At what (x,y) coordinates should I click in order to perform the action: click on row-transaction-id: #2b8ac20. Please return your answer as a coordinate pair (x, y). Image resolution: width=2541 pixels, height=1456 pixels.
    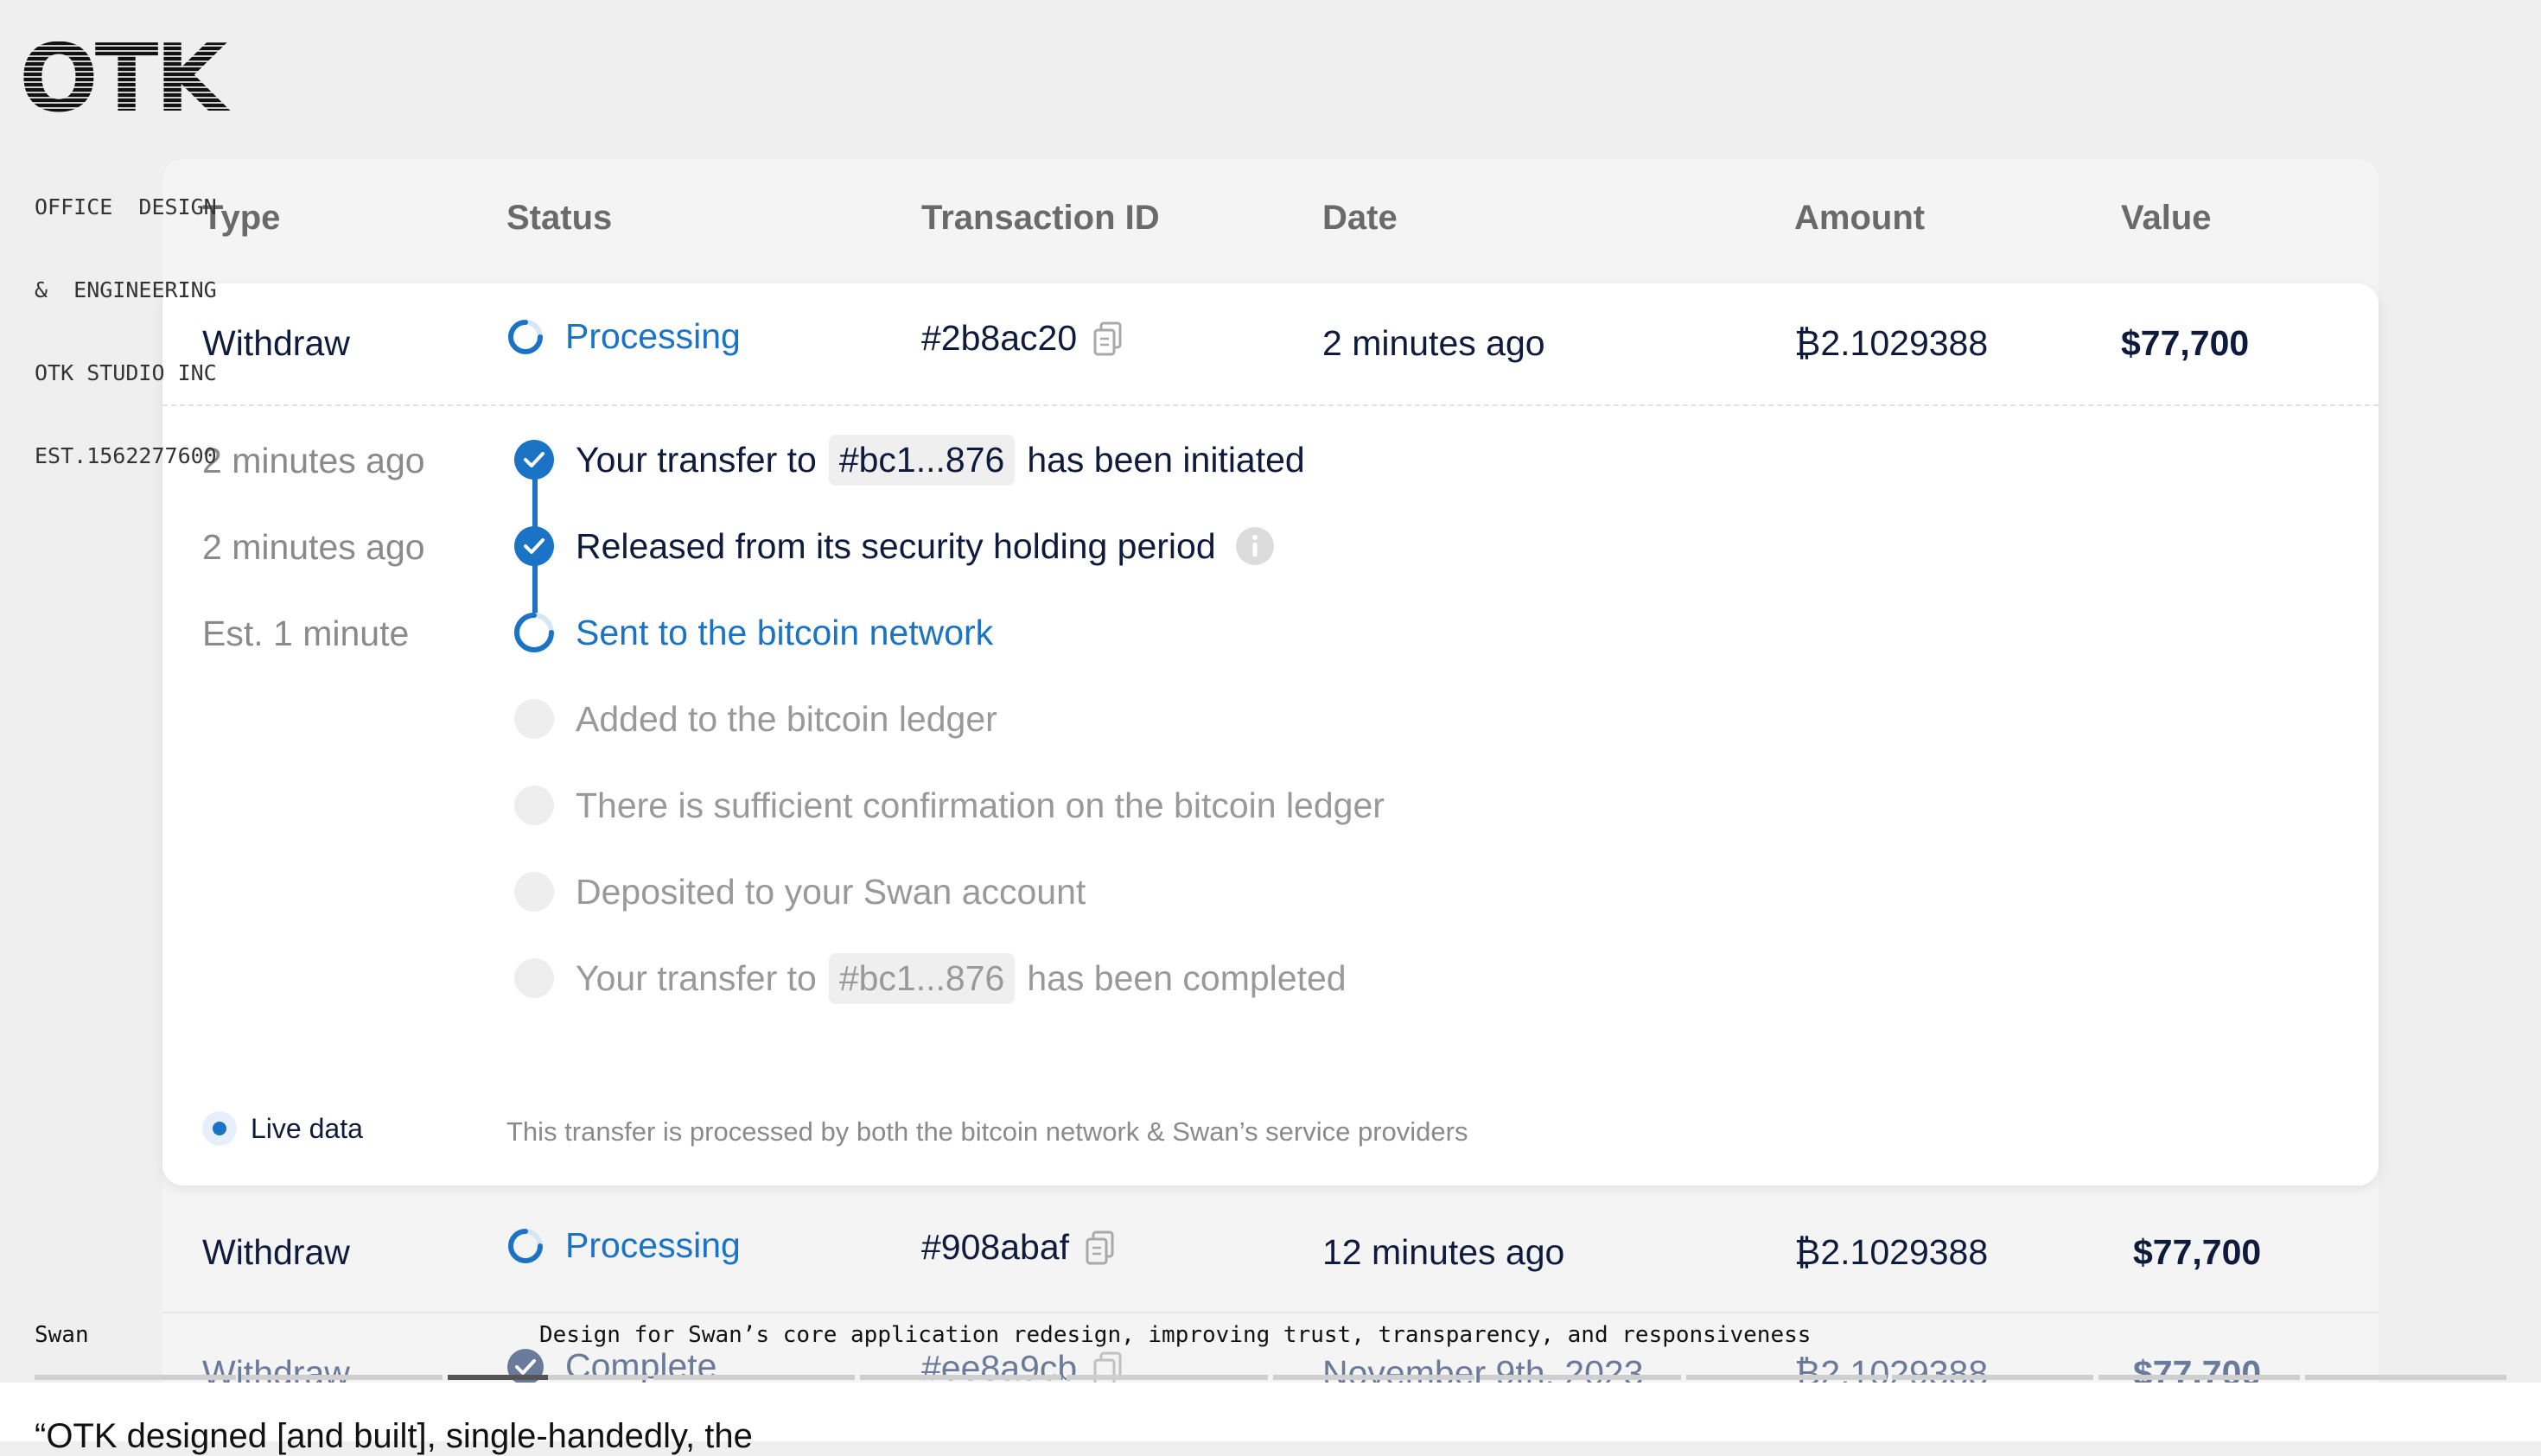
    Looking at the image, I should click on (1022, 339).